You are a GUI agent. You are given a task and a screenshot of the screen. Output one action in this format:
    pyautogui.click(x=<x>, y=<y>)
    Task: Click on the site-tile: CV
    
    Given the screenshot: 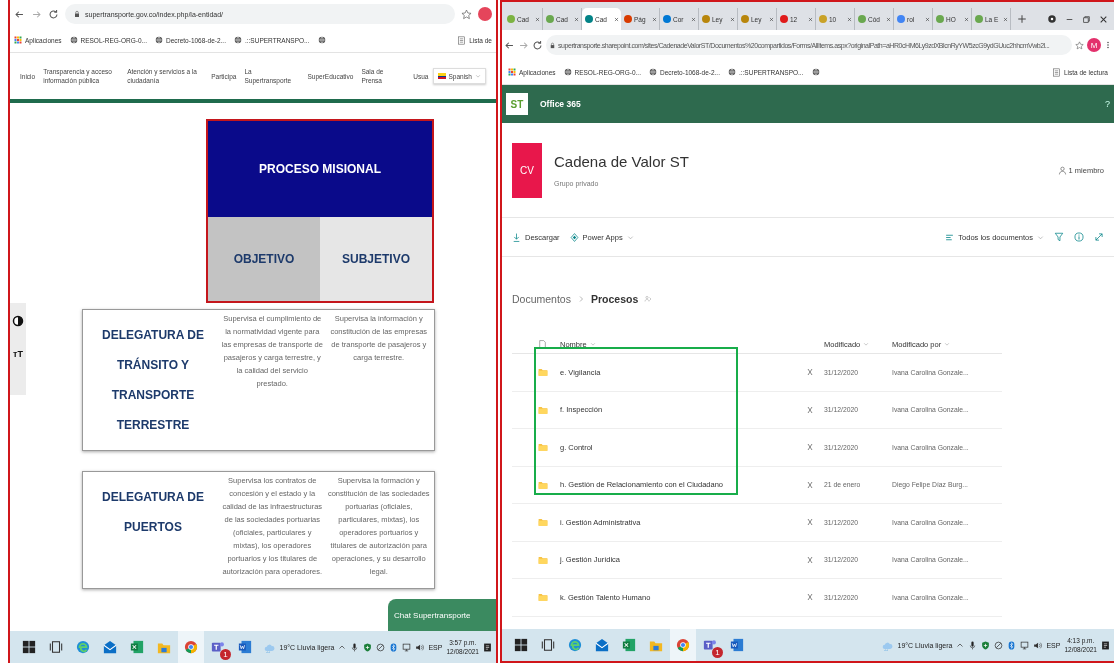 What is the action you would take?
    pyautogui.click(x=527, y=170)
    